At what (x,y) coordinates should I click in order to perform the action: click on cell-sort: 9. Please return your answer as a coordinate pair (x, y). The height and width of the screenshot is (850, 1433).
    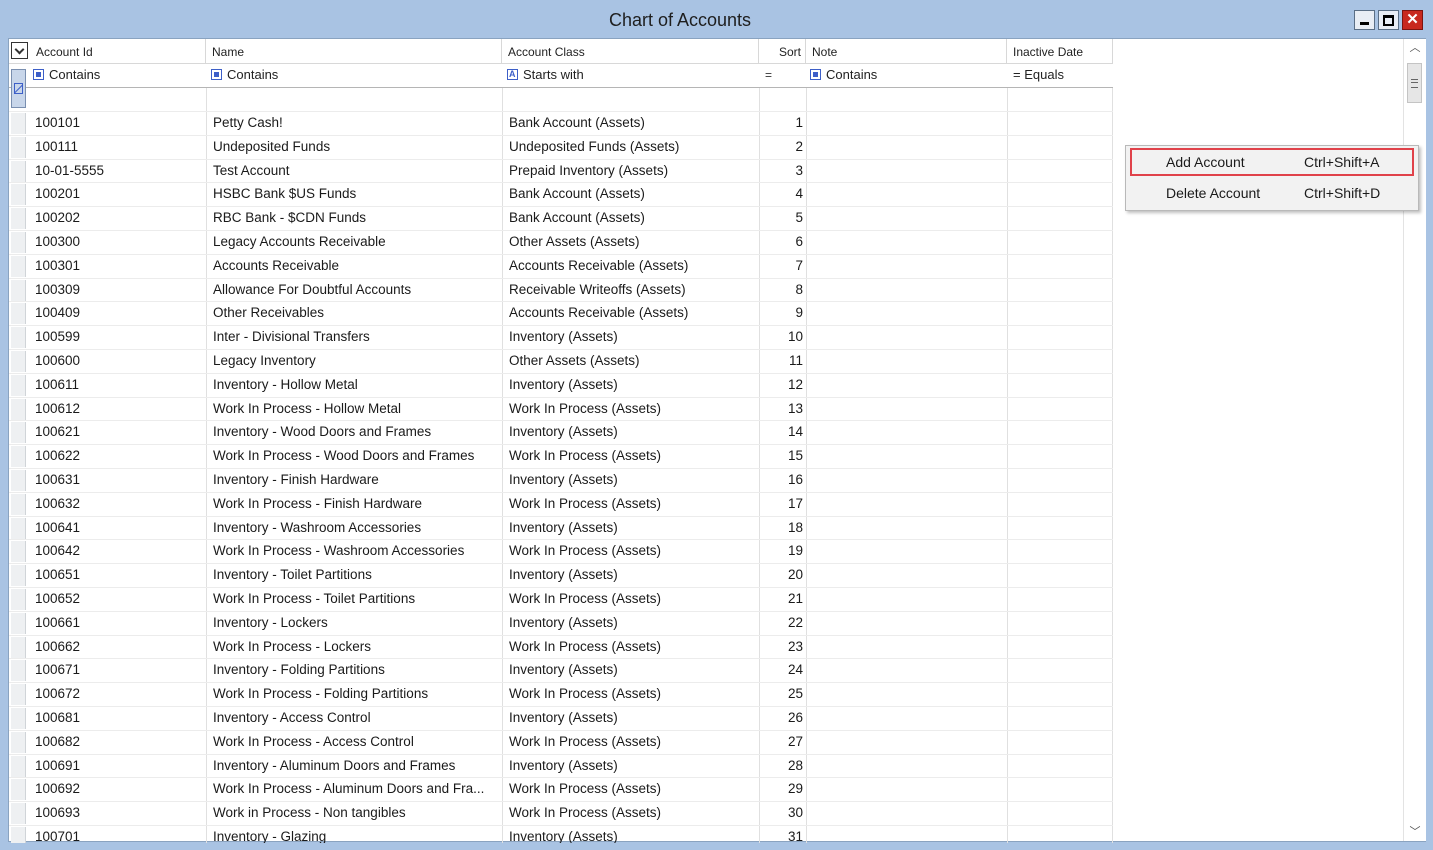
    Looking at the image, I should click on (782, 313).